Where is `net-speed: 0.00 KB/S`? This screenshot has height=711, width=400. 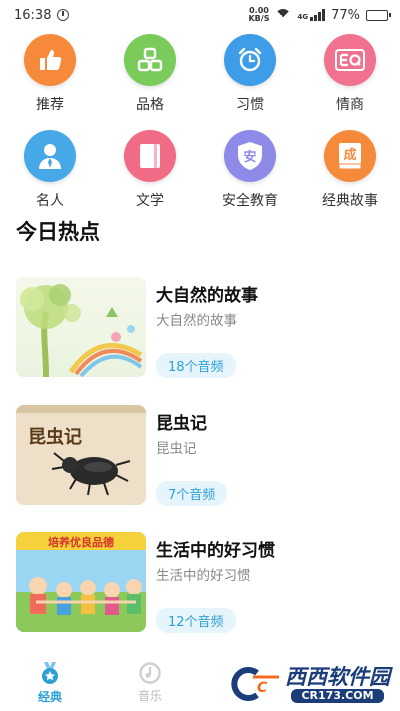 net-speed: 0.00 KB/S is located at coordinates (258, 15).